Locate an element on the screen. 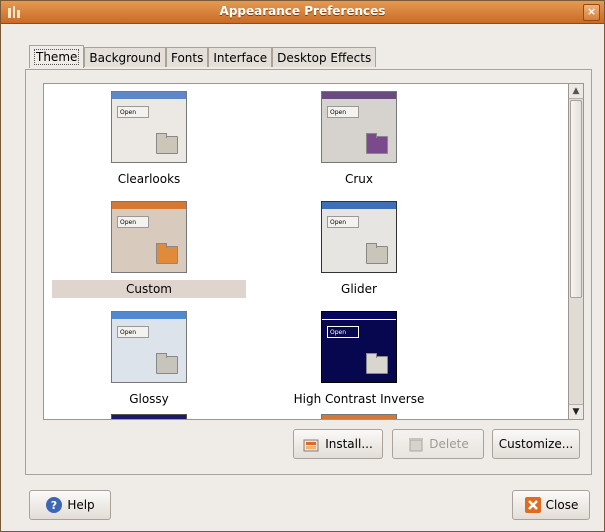  tab-theme-label: Theme is located at coordinates (57, 57).